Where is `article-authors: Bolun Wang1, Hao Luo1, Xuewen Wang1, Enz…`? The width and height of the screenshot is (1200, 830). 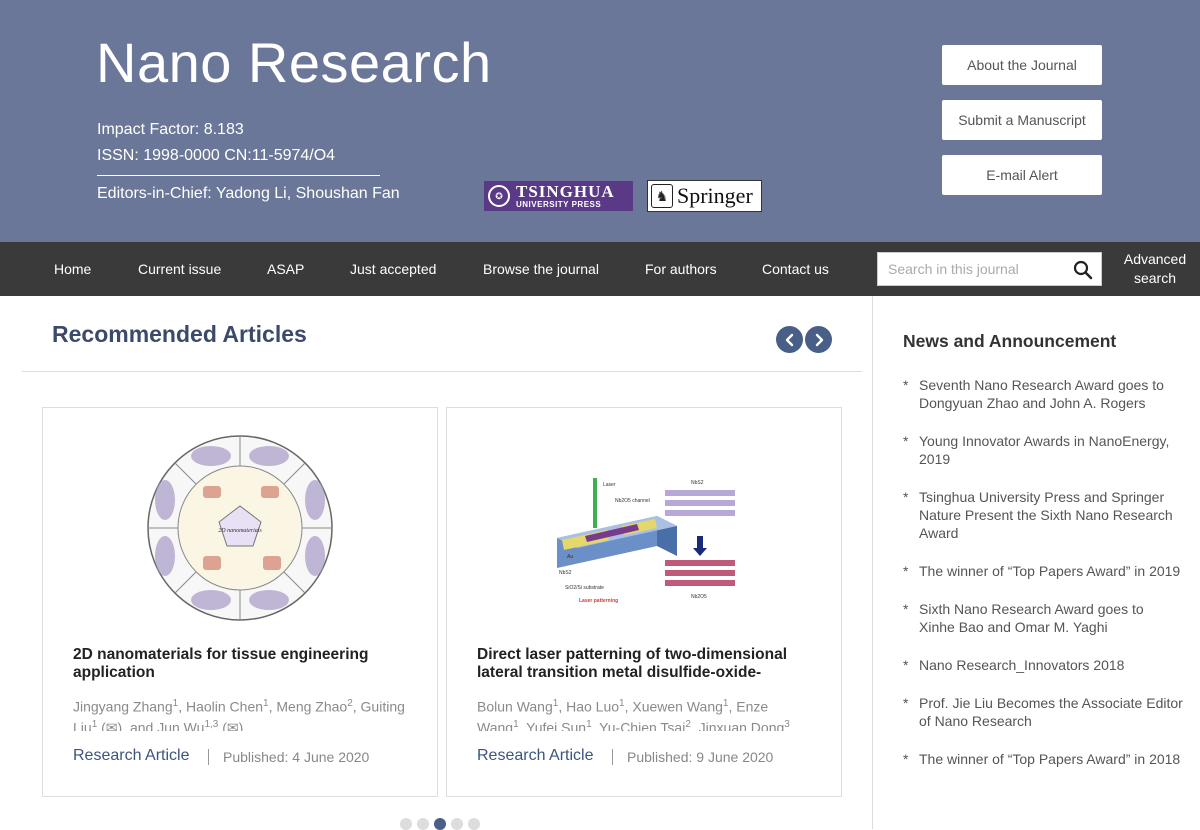 article-authors: Bolun Wang1, Hao Luo1, Xuewen Wang1, Enz… is located at coordinates (635, 714).